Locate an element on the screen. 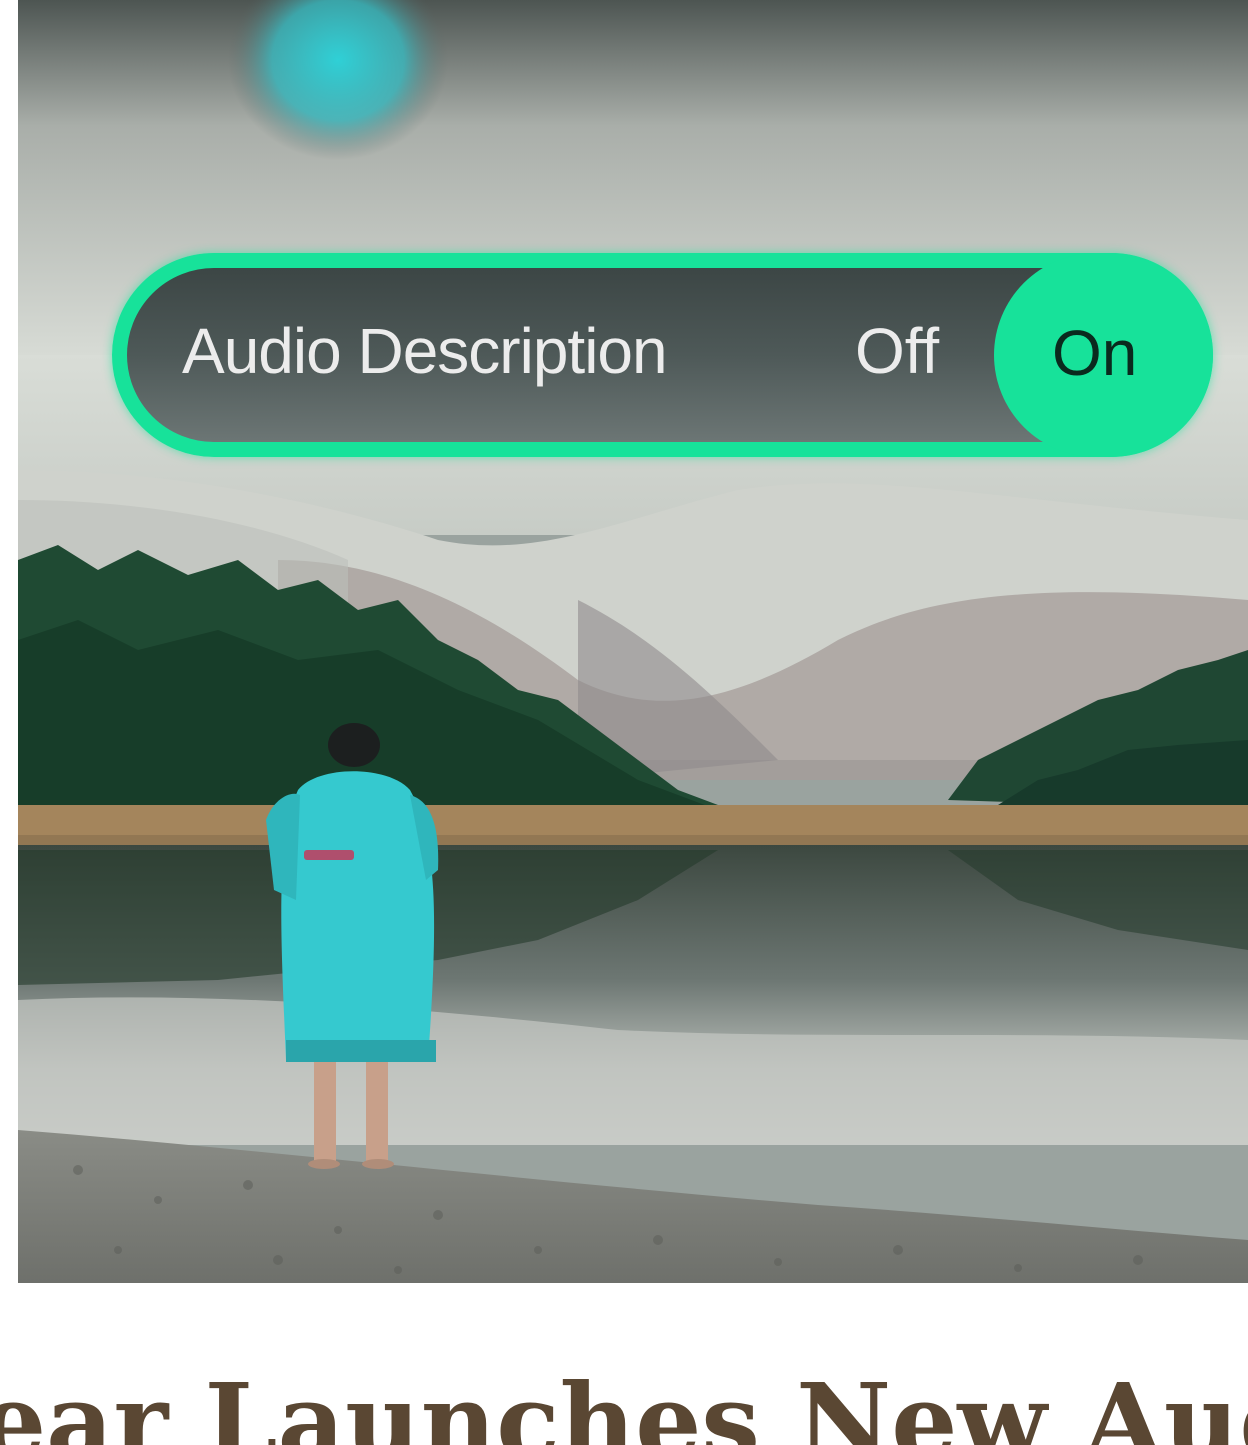  article-headline: ear Launches New Audio Des is located at coordinates (624, 1407).